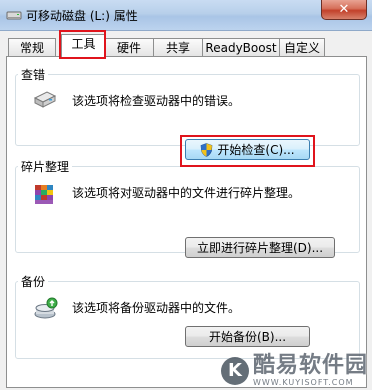 This screenshot has width=372, height=390. What do you see at coordinates (156, 308) in the screenshot?
I see `backup-description: 该选项将备份驱动器中的文件。` at bounding box center [156, 308].